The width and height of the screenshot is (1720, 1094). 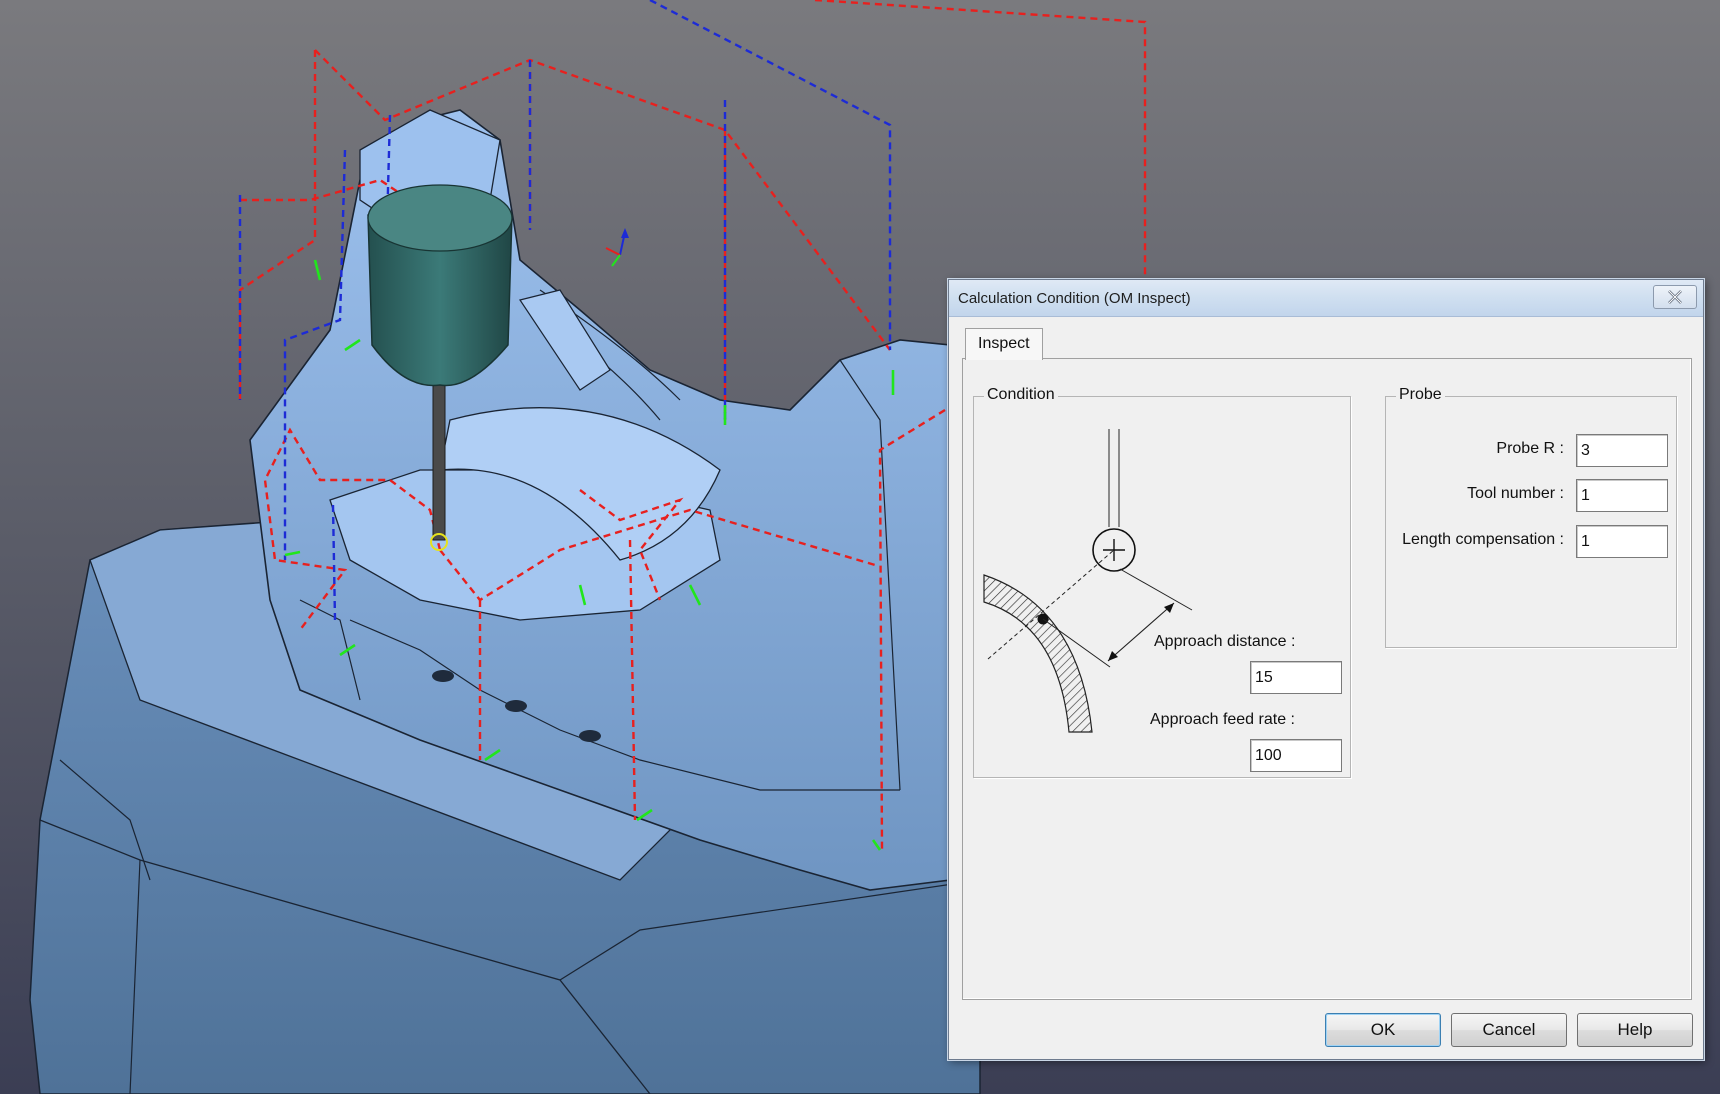 What do you see at coordinates (1622, 450) in the screenshot?
I see `probe-r-input` at bounding box center [1622, 450].